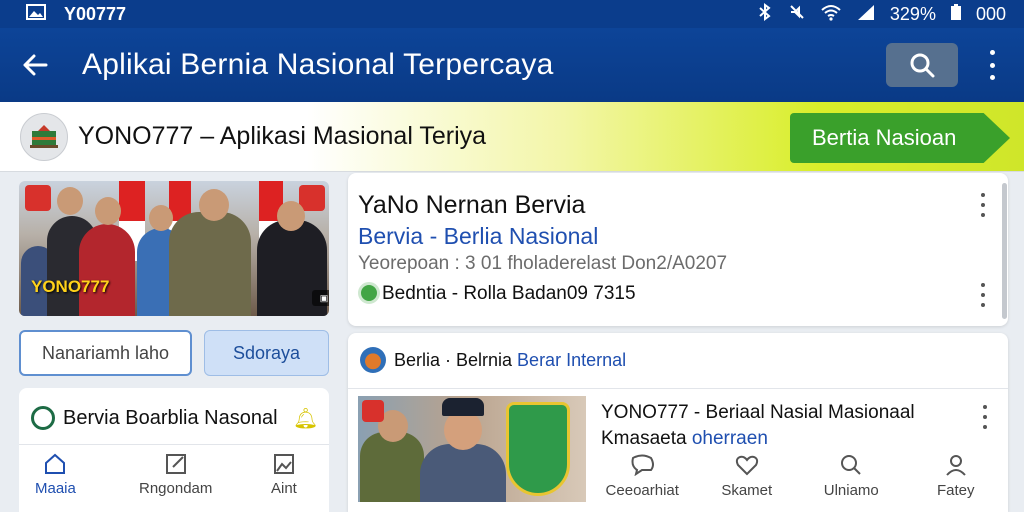  Describe the element at coordinates (992, 65) in the screenshot. I see `overflow-menu-button` at that location.